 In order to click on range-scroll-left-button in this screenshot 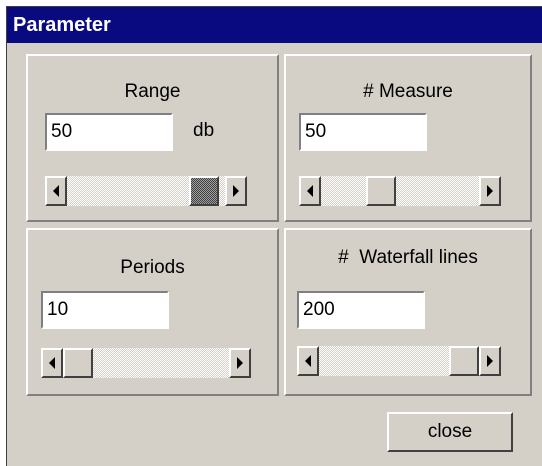, I will do `click(56, 191)`.